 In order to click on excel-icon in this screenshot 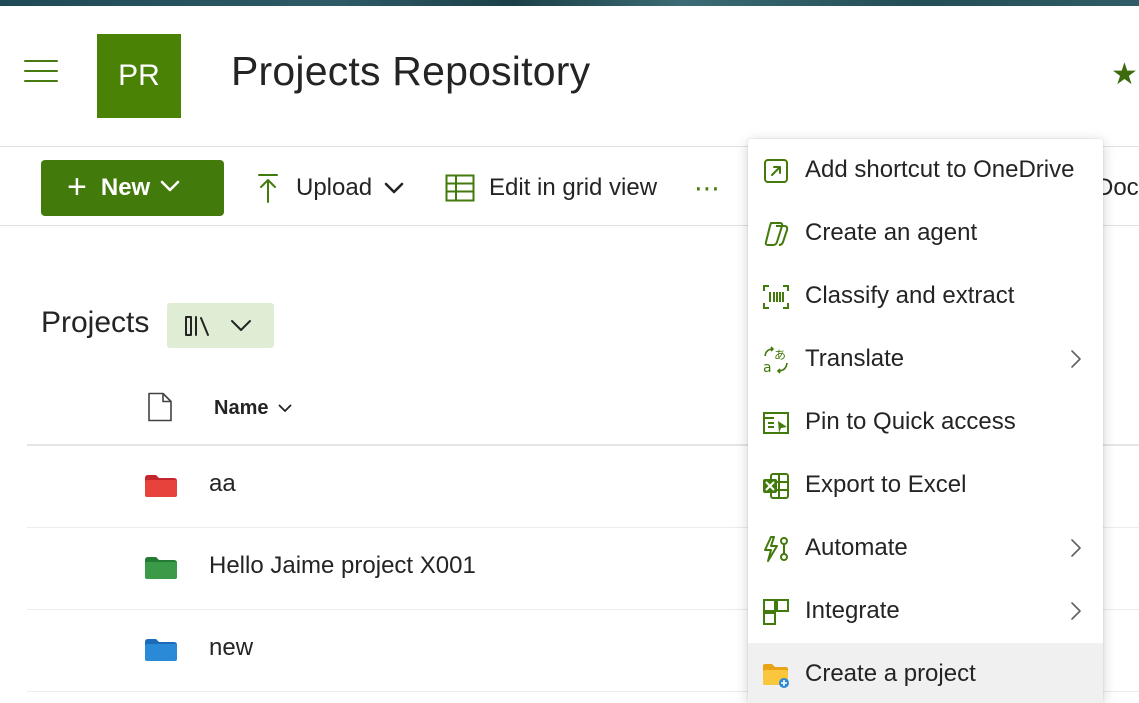, I will do `click(776, 486)`.